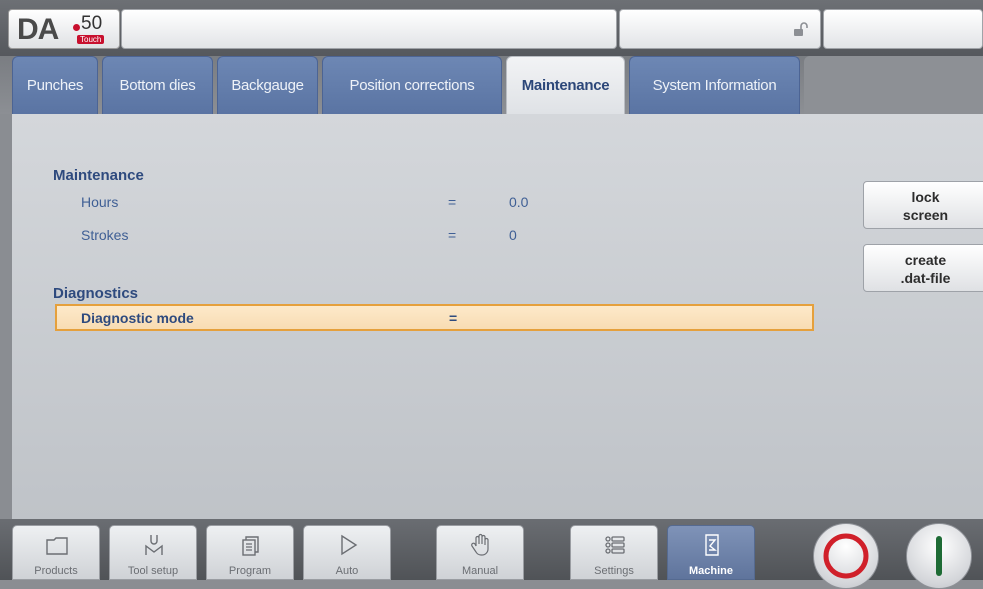  Describe the element at coordinates (38, 29) in the screenshot. I see `logo-brand: DA` at that location.